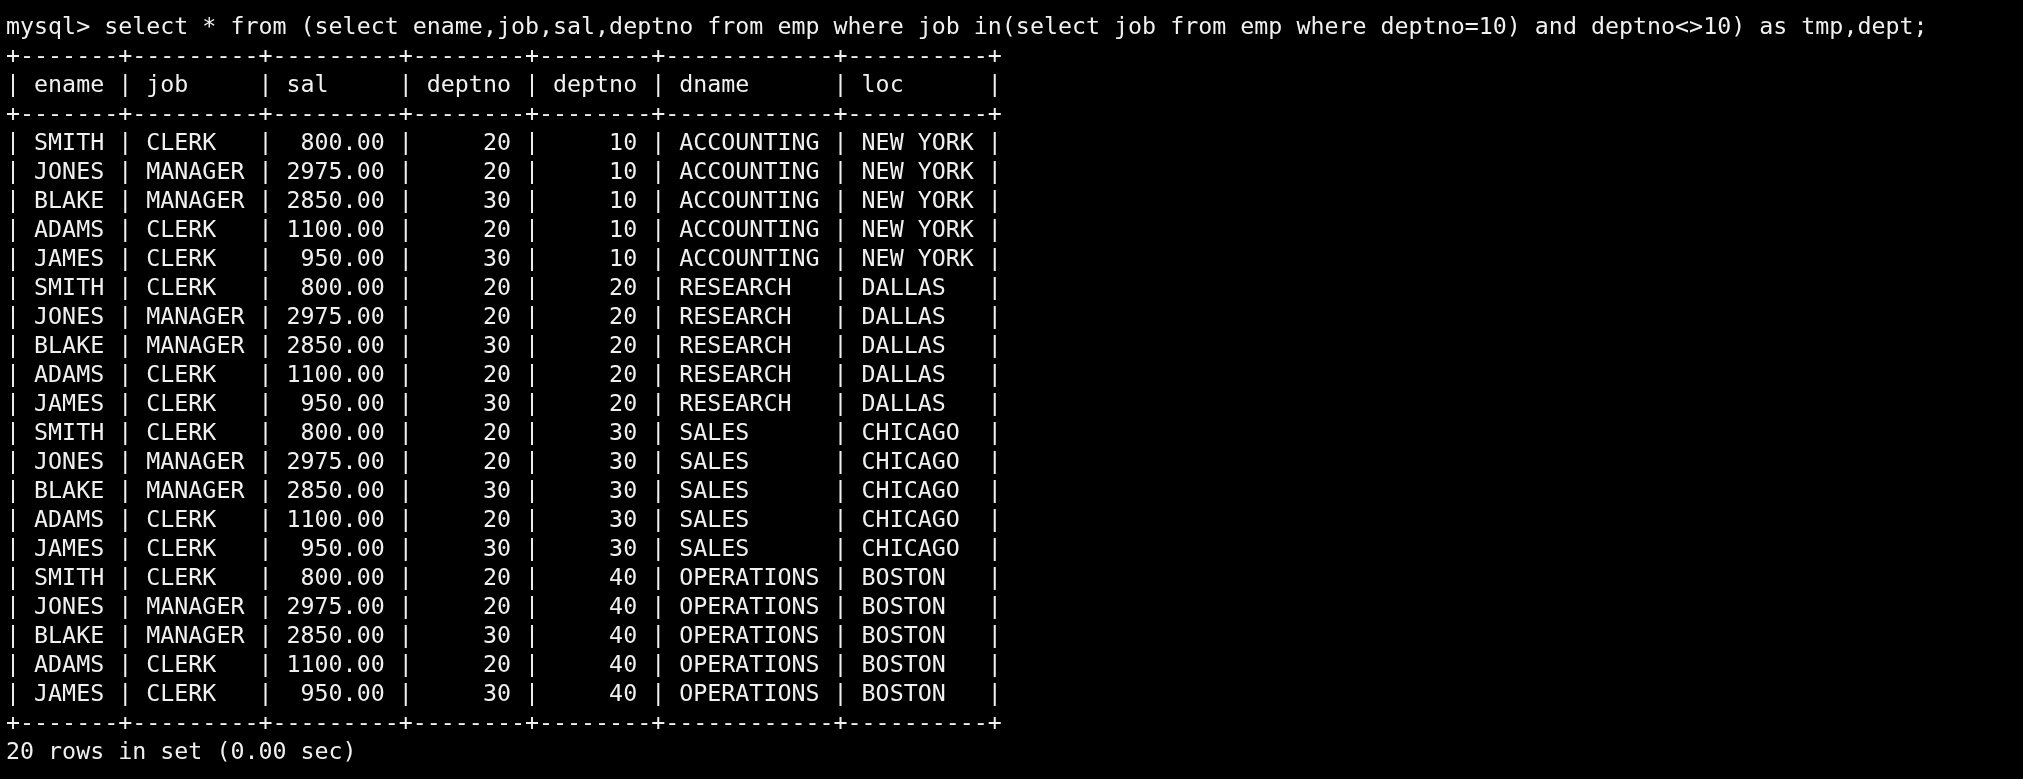 The image size is (2023, 779). What do you see at coordinates (504, 489) in the screenshot?
I see `table-row: | BLAKE | MANAGER | 2850.00 | 30 | 30 | SALES | CHICAGO |` at bounding box center [504, 489].